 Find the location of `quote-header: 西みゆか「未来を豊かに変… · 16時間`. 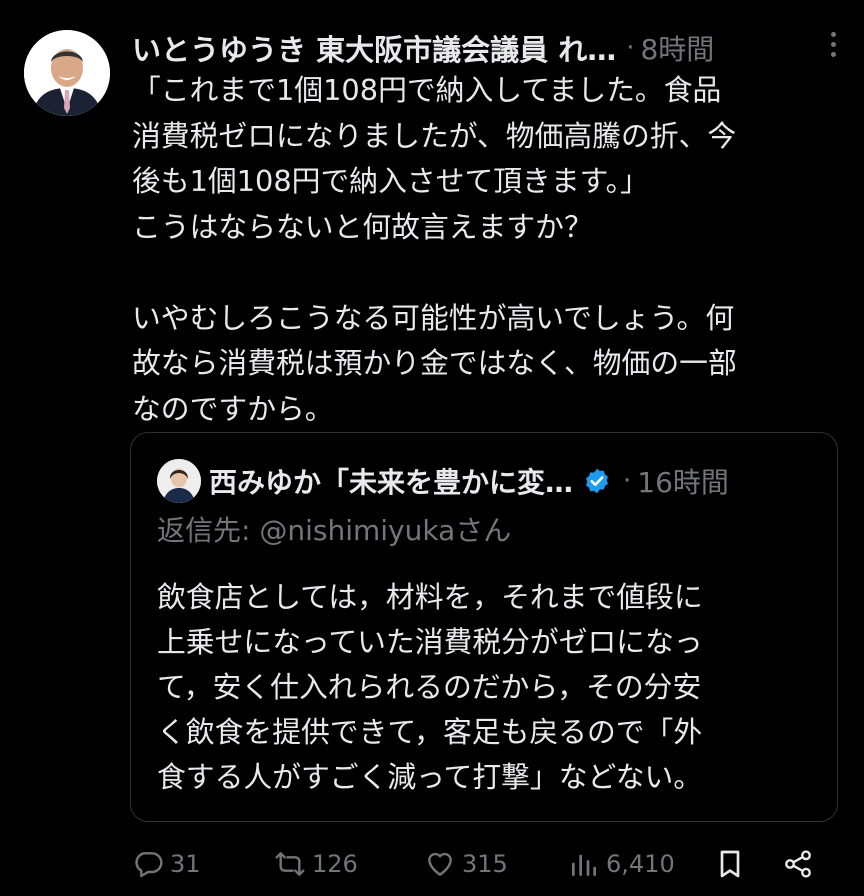

quote-header: 西みゆか「未来を豊かに変… · 16時間 is located at coordinates (519, 481).